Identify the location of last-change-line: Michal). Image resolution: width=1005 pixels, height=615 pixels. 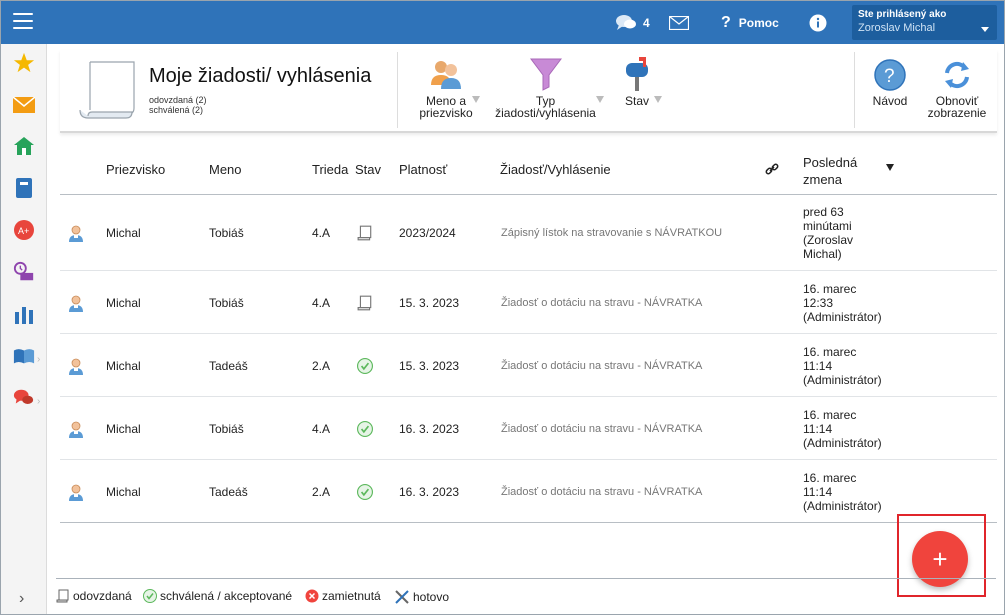
(822, 254).